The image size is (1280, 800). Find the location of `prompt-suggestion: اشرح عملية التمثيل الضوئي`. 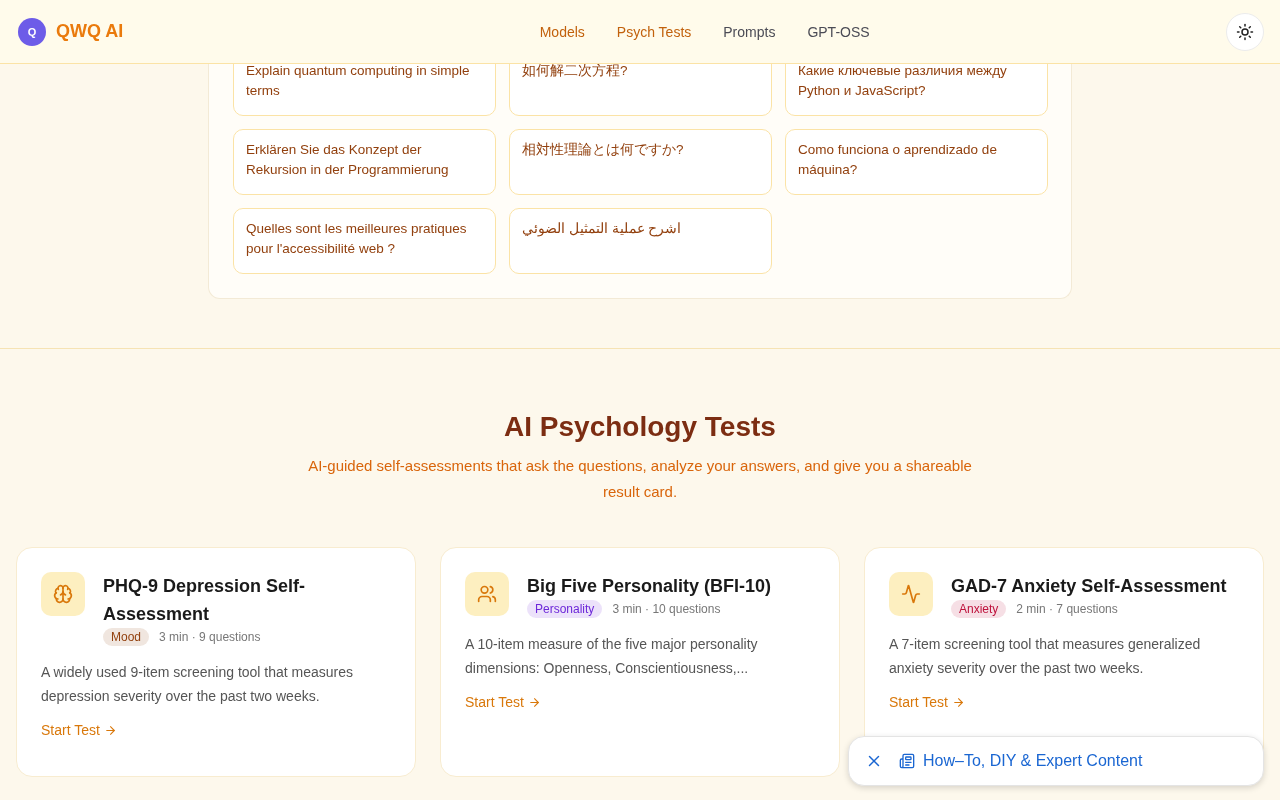

prompt-suggestion: اشرح عملية التمثيل الضوئي is located at coordinates (640, 241).